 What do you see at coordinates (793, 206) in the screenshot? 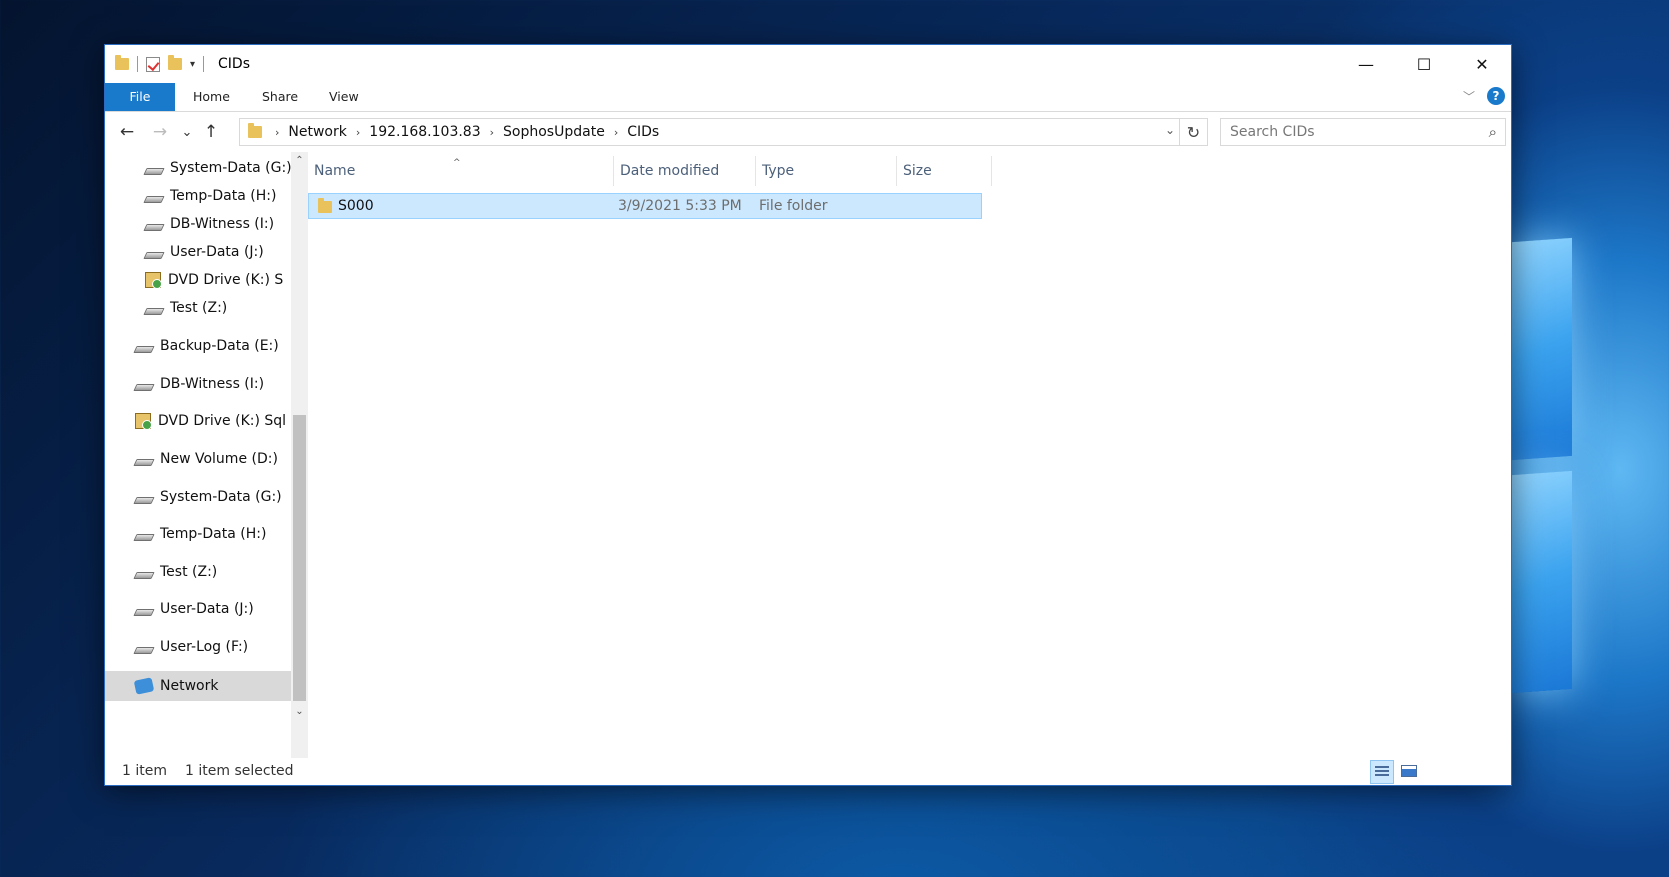
I see `file-type: File folder` at bounding box center [793, 206].